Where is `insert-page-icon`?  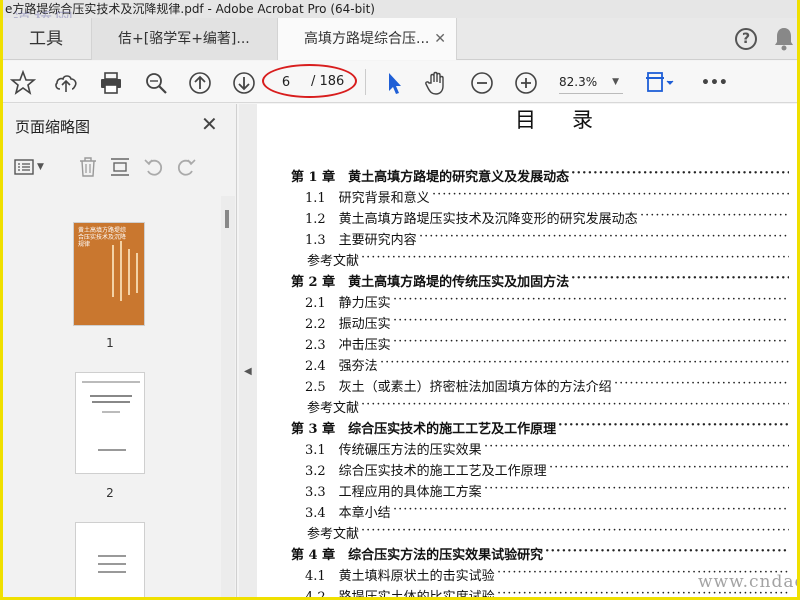
insert-page-icon is located at coordinates (120, 167).